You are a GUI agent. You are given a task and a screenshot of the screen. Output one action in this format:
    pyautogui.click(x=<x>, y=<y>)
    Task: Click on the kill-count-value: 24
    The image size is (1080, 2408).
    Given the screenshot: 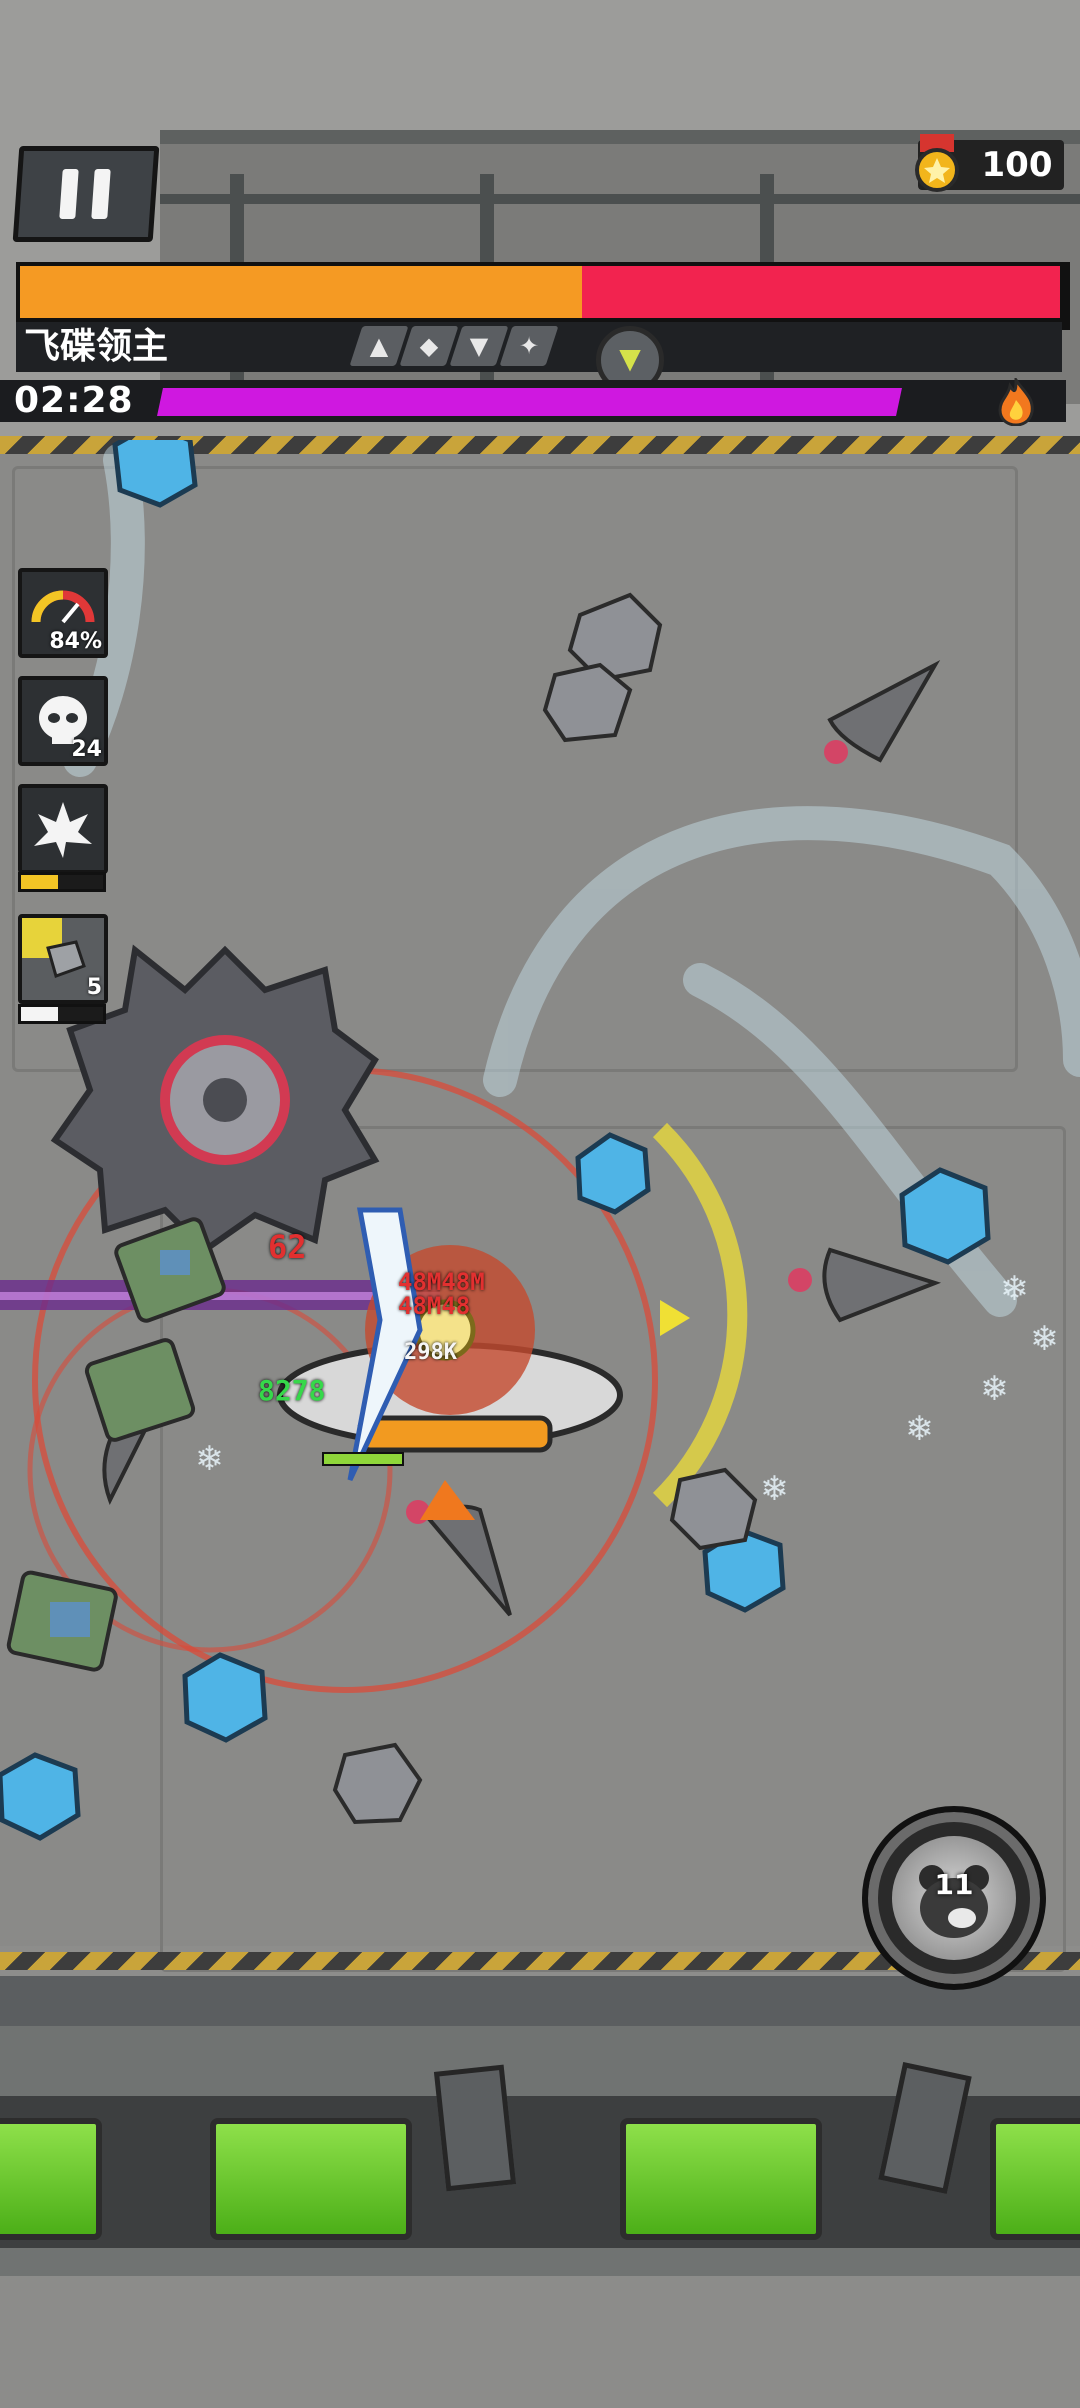 What is the action you would take?
    pyautogui.click(x=86, y=749)
    